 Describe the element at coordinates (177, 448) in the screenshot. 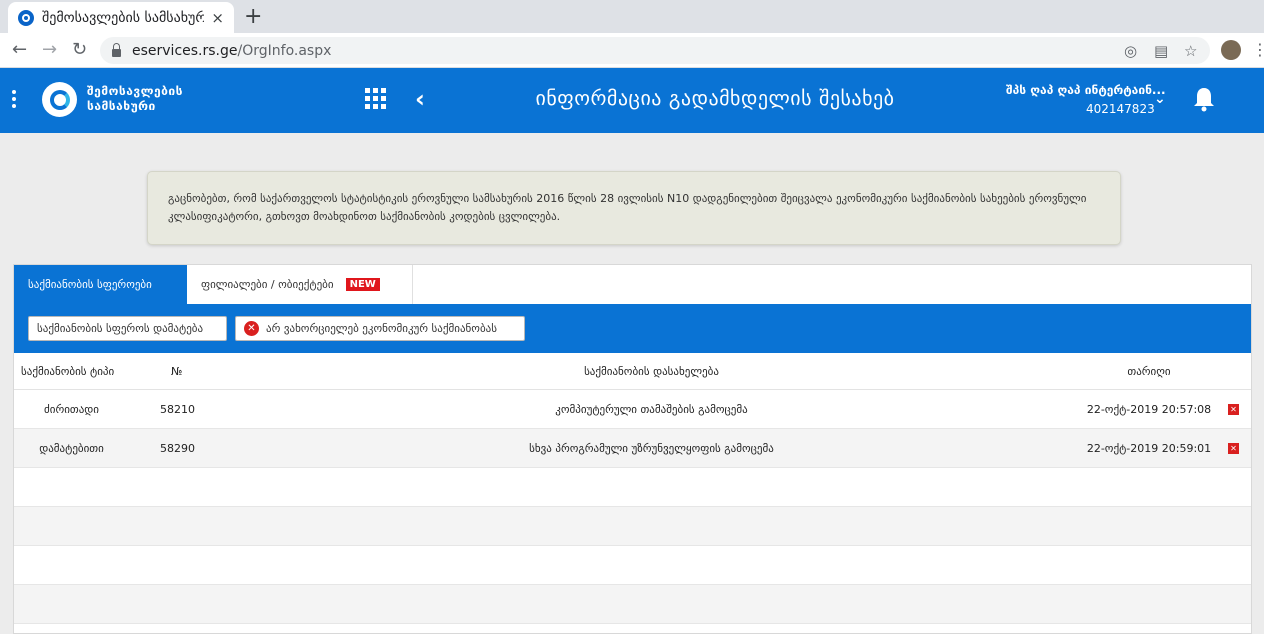

I see `row-num: 58290` at that location.